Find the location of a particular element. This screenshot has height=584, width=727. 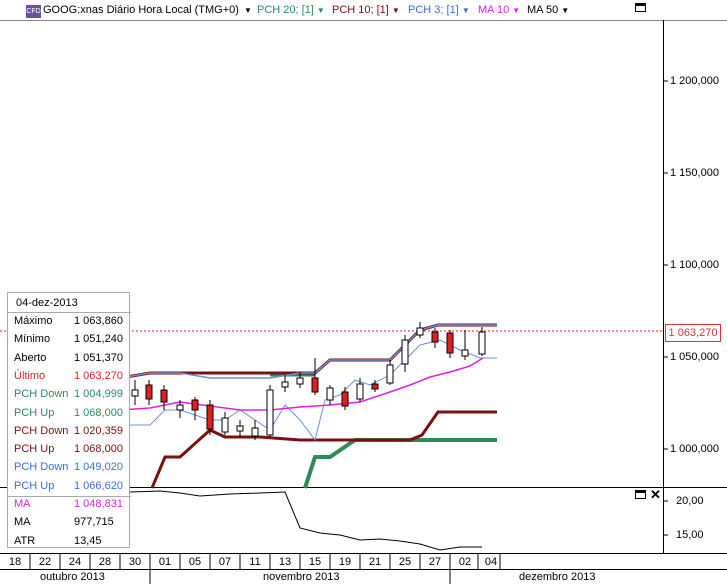

subpane-maximize-icon is located at coordinates (640, 494).